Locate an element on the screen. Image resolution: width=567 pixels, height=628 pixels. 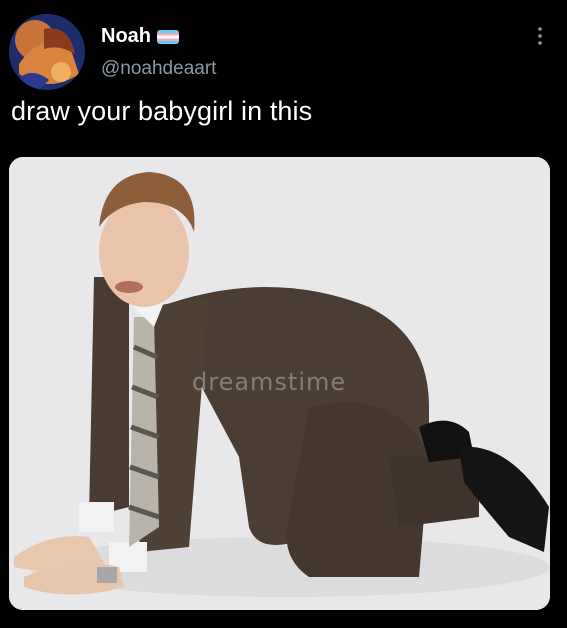
user-handle: @noahdeaart is located at coordinates (158, 69).